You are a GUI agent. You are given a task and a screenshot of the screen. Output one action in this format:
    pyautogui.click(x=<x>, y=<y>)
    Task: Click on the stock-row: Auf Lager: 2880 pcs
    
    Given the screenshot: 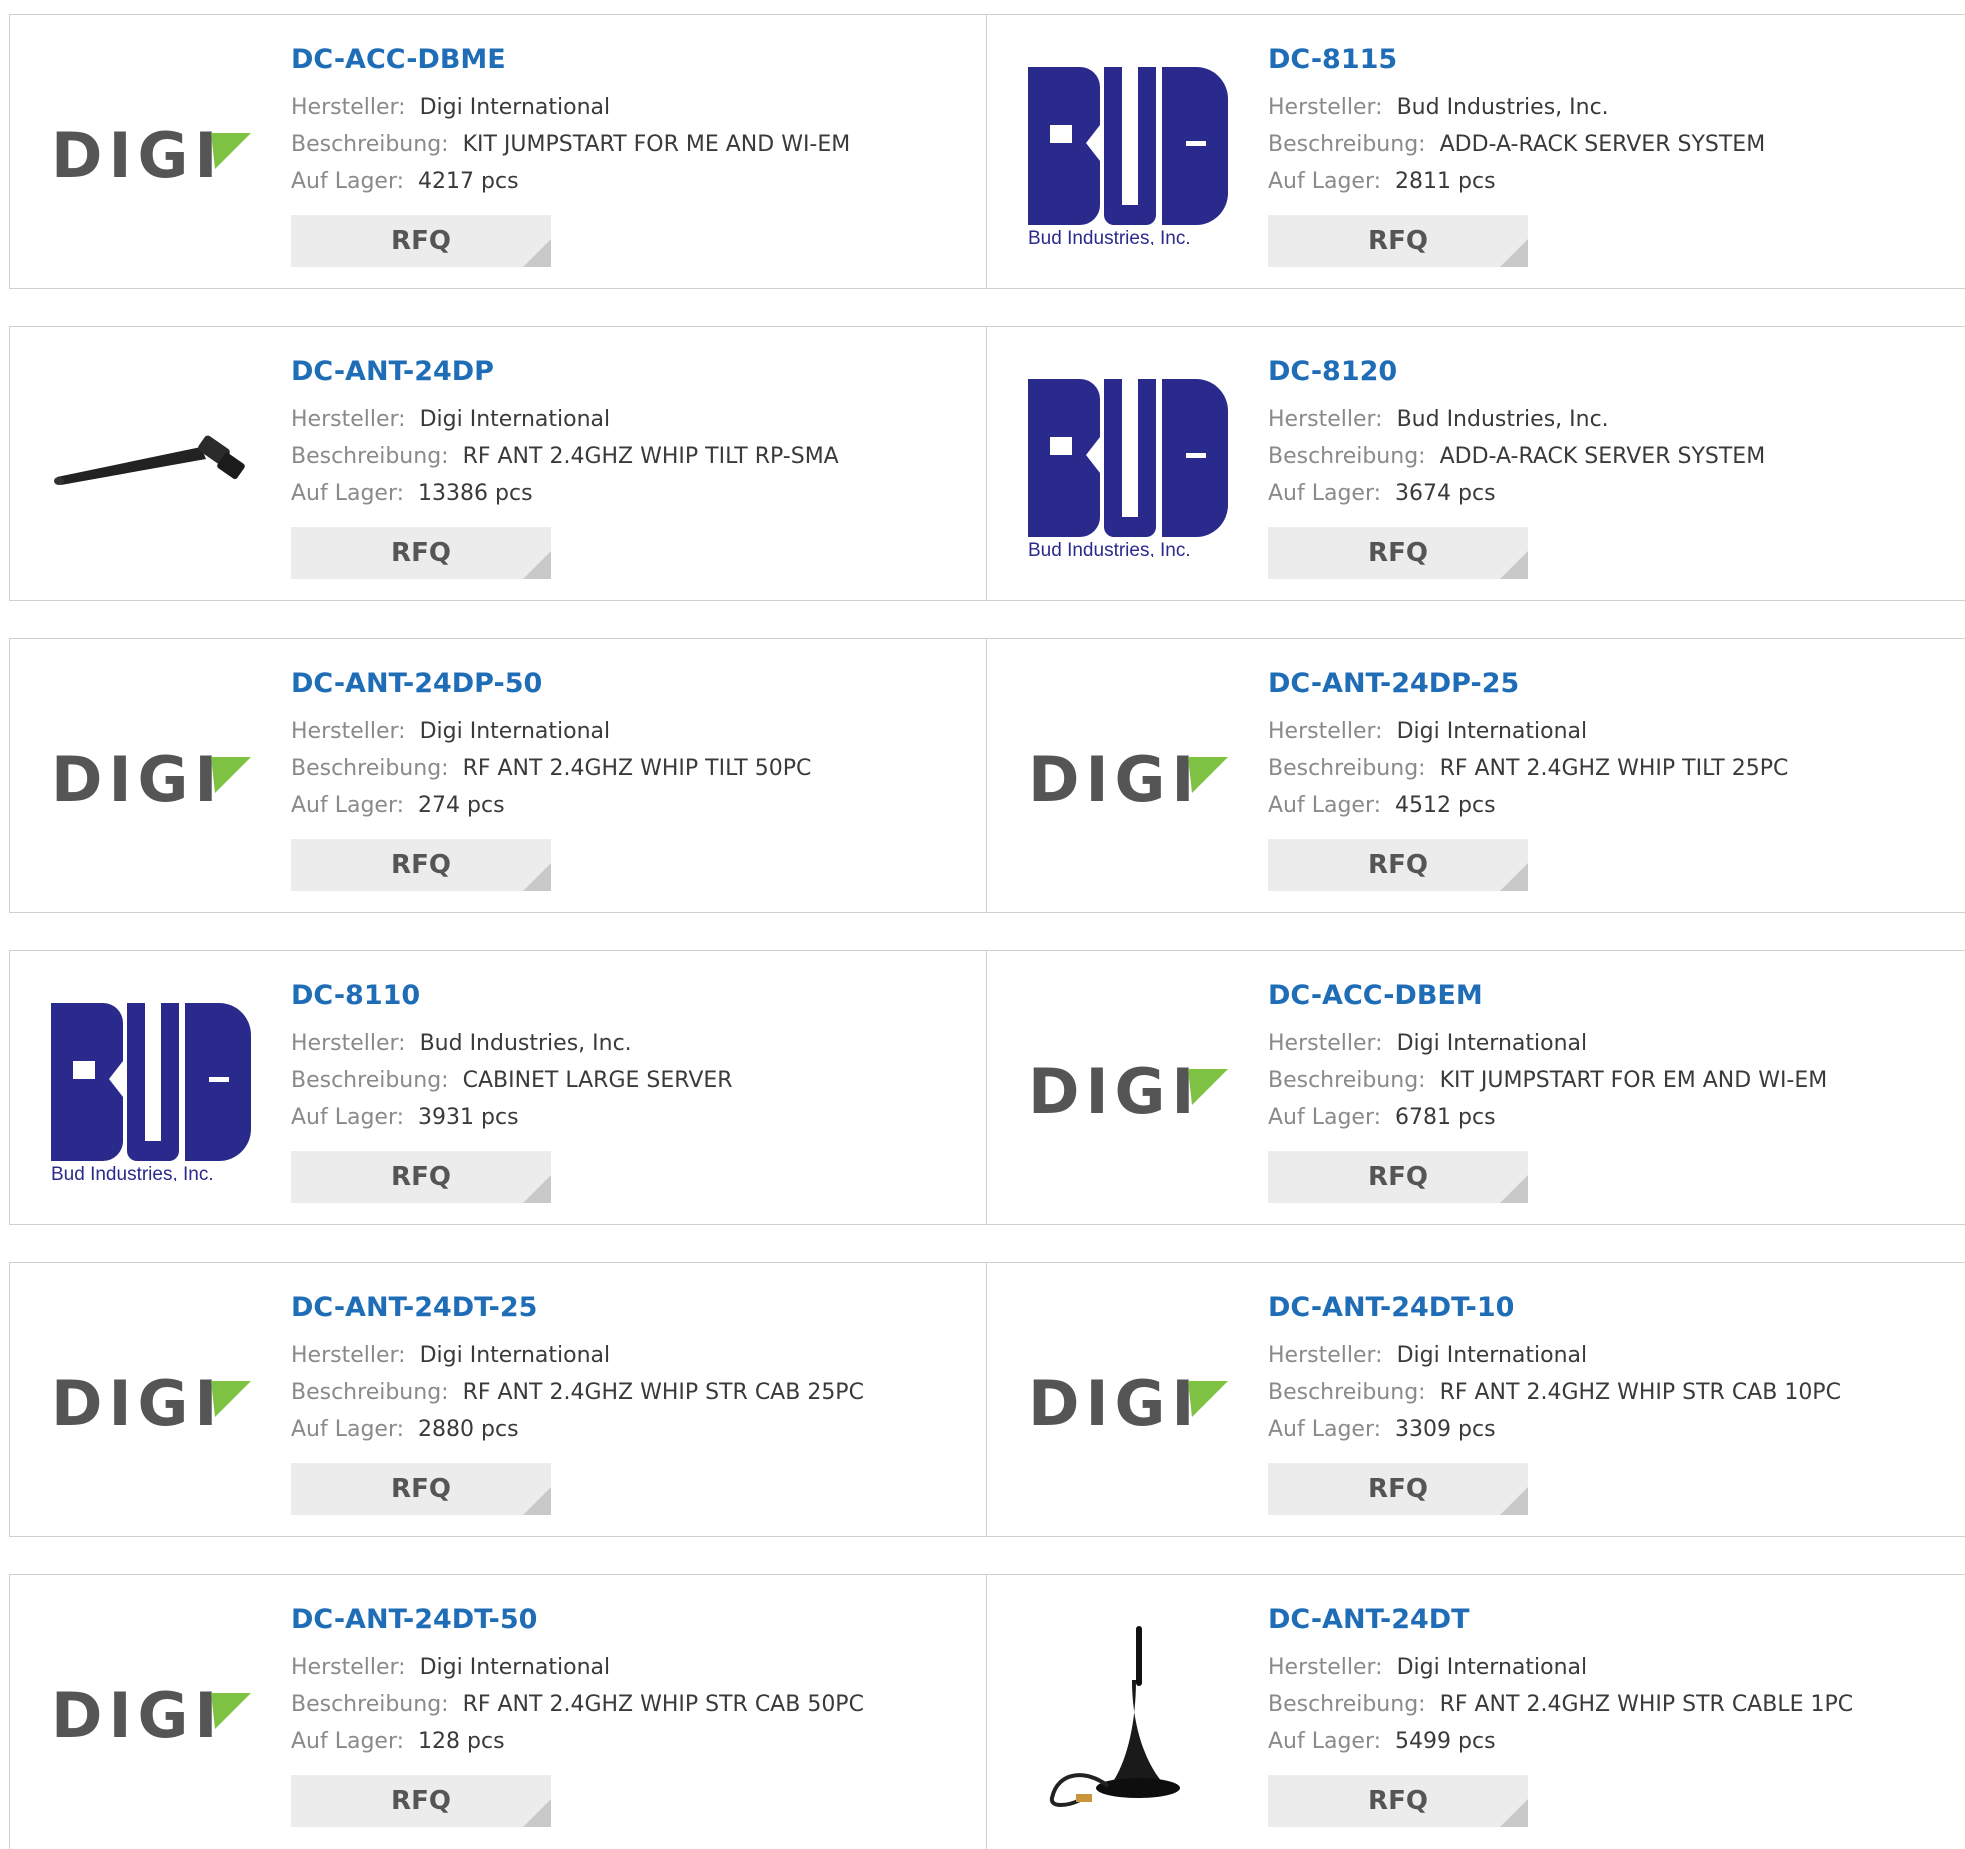 What is the action you would take?
    pyautogui.click(x=628, y=1429)
    